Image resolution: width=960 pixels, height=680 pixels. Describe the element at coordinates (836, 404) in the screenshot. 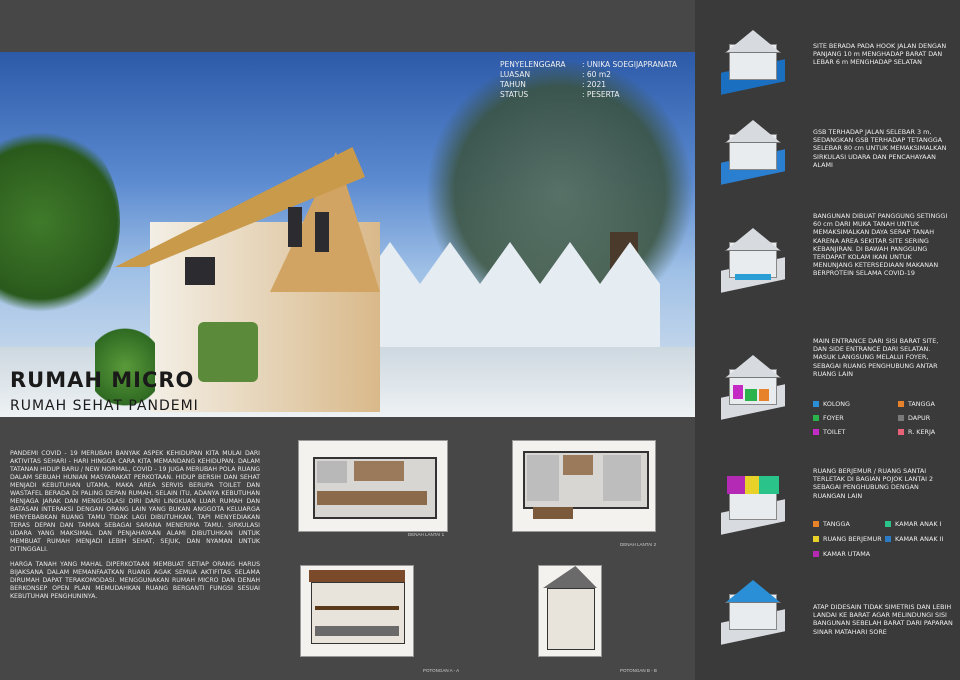

I see `legend-label: KOLONG` at that location.